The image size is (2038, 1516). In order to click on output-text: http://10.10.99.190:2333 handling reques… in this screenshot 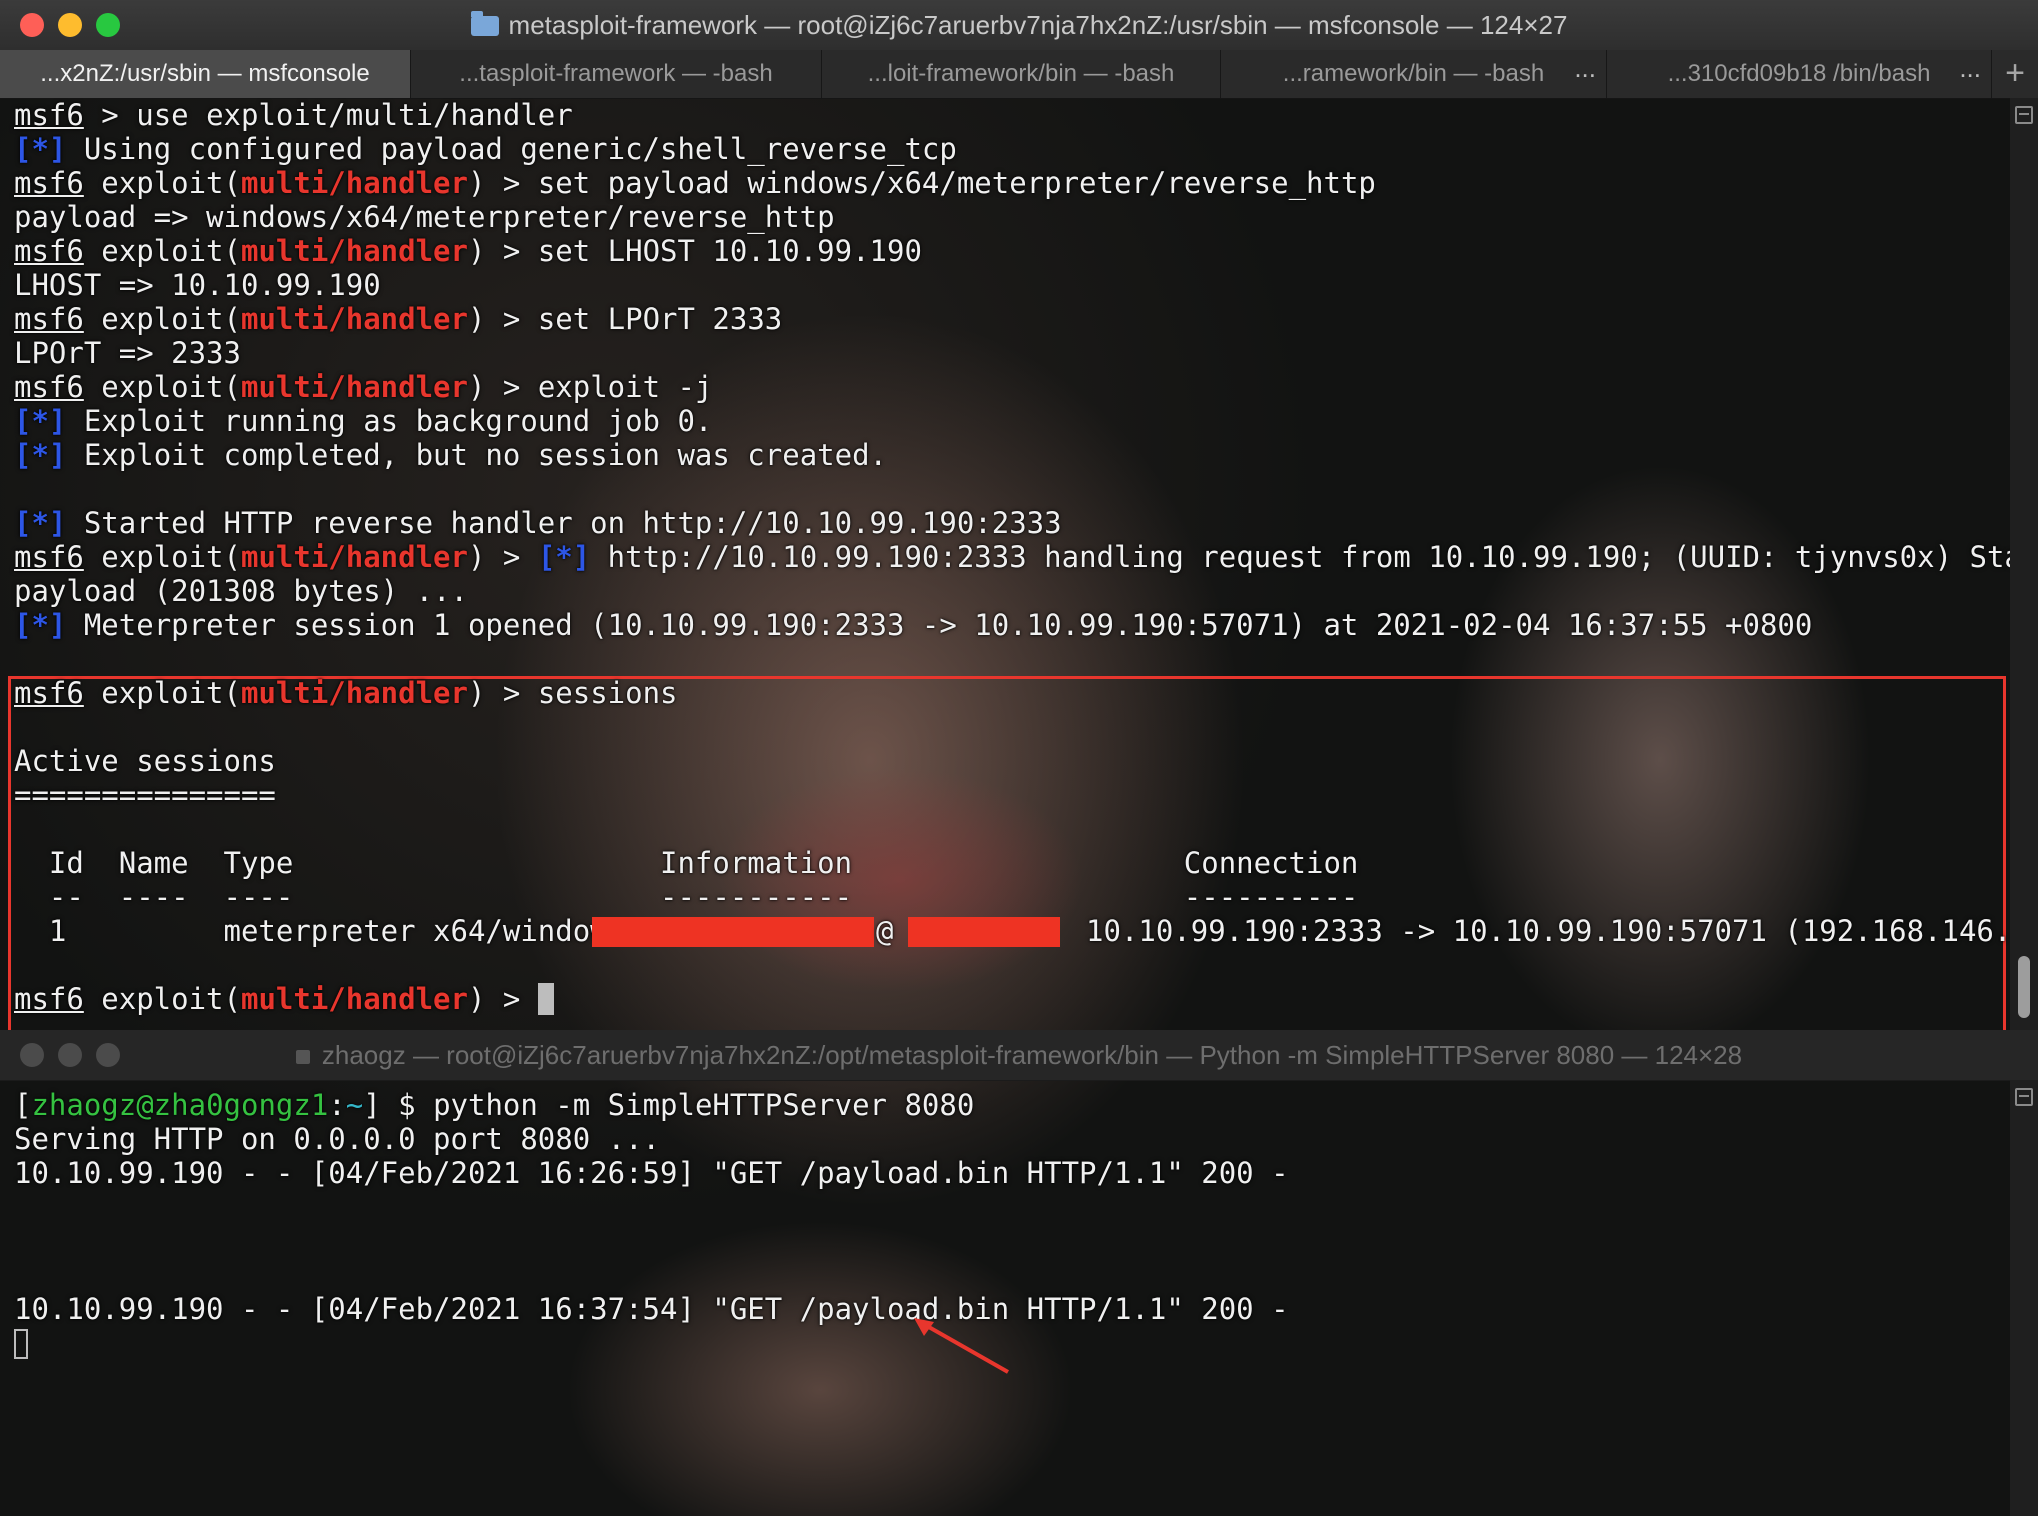, I will do `click(1300, 557)`.